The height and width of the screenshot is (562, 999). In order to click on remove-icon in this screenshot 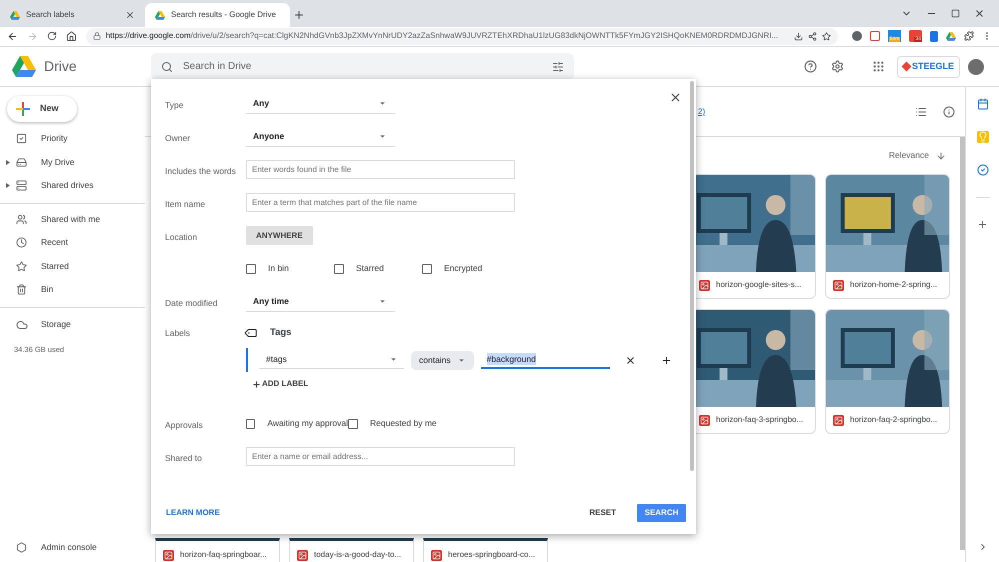, I will do `click(630, 360)`.